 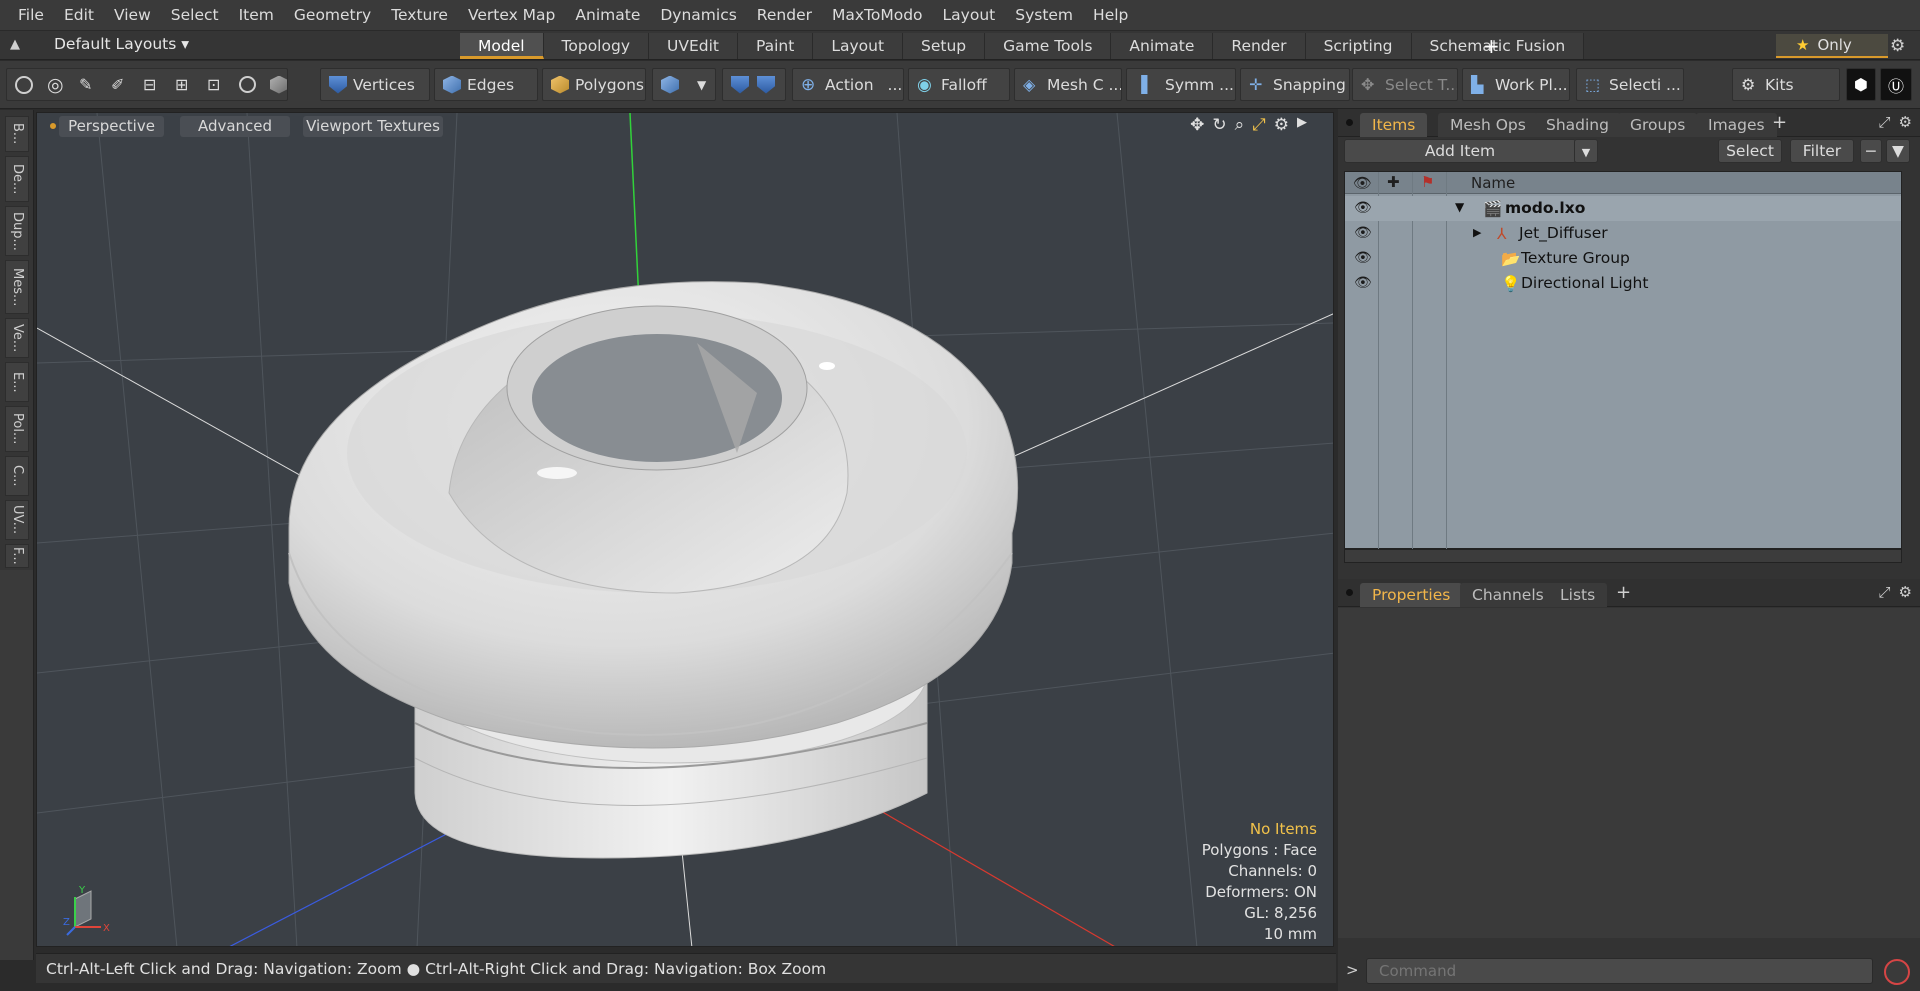 I want to click on tab-model: Model, so click(x=502, y=46).